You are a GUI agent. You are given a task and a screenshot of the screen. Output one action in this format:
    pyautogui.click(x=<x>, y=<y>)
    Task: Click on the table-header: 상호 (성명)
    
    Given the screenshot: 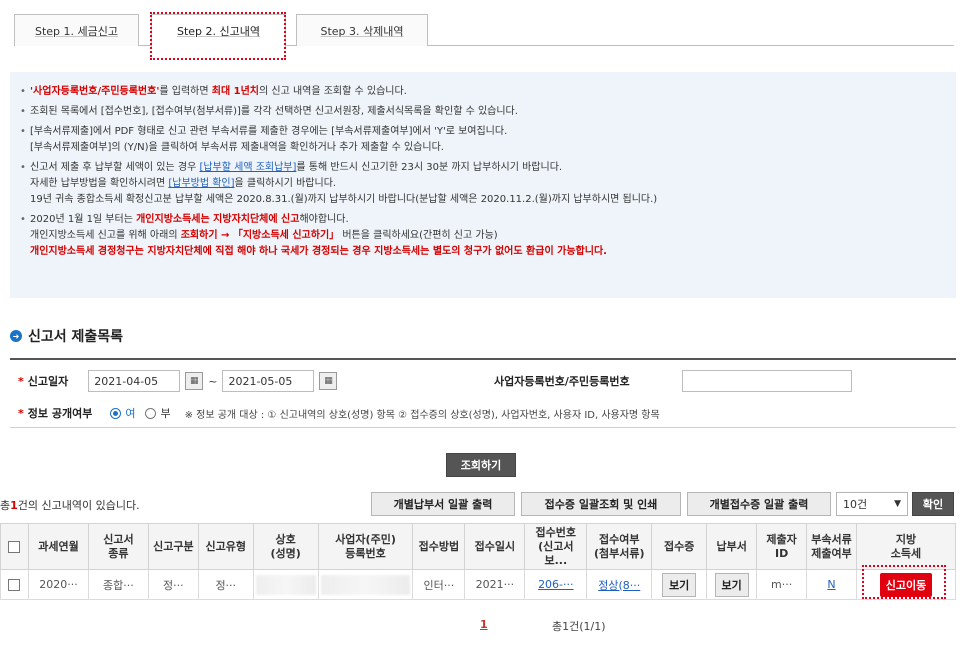 What is the action you would take?
    pyautogui.click(x=285, y=546)
    